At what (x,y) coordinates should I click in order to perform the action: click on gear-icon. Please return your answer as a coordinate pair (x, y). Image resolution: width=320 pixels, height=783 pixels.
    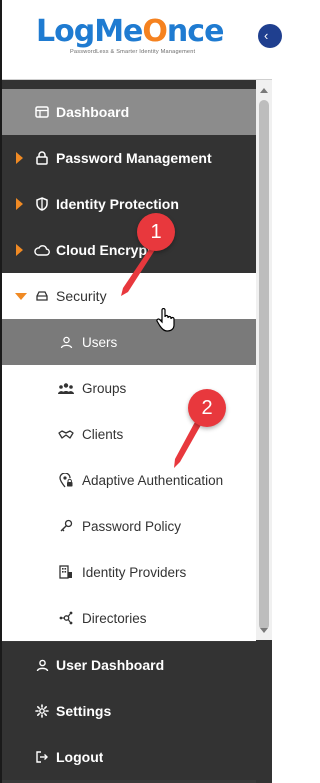
    Looking at the image, I should click on (42, 711).